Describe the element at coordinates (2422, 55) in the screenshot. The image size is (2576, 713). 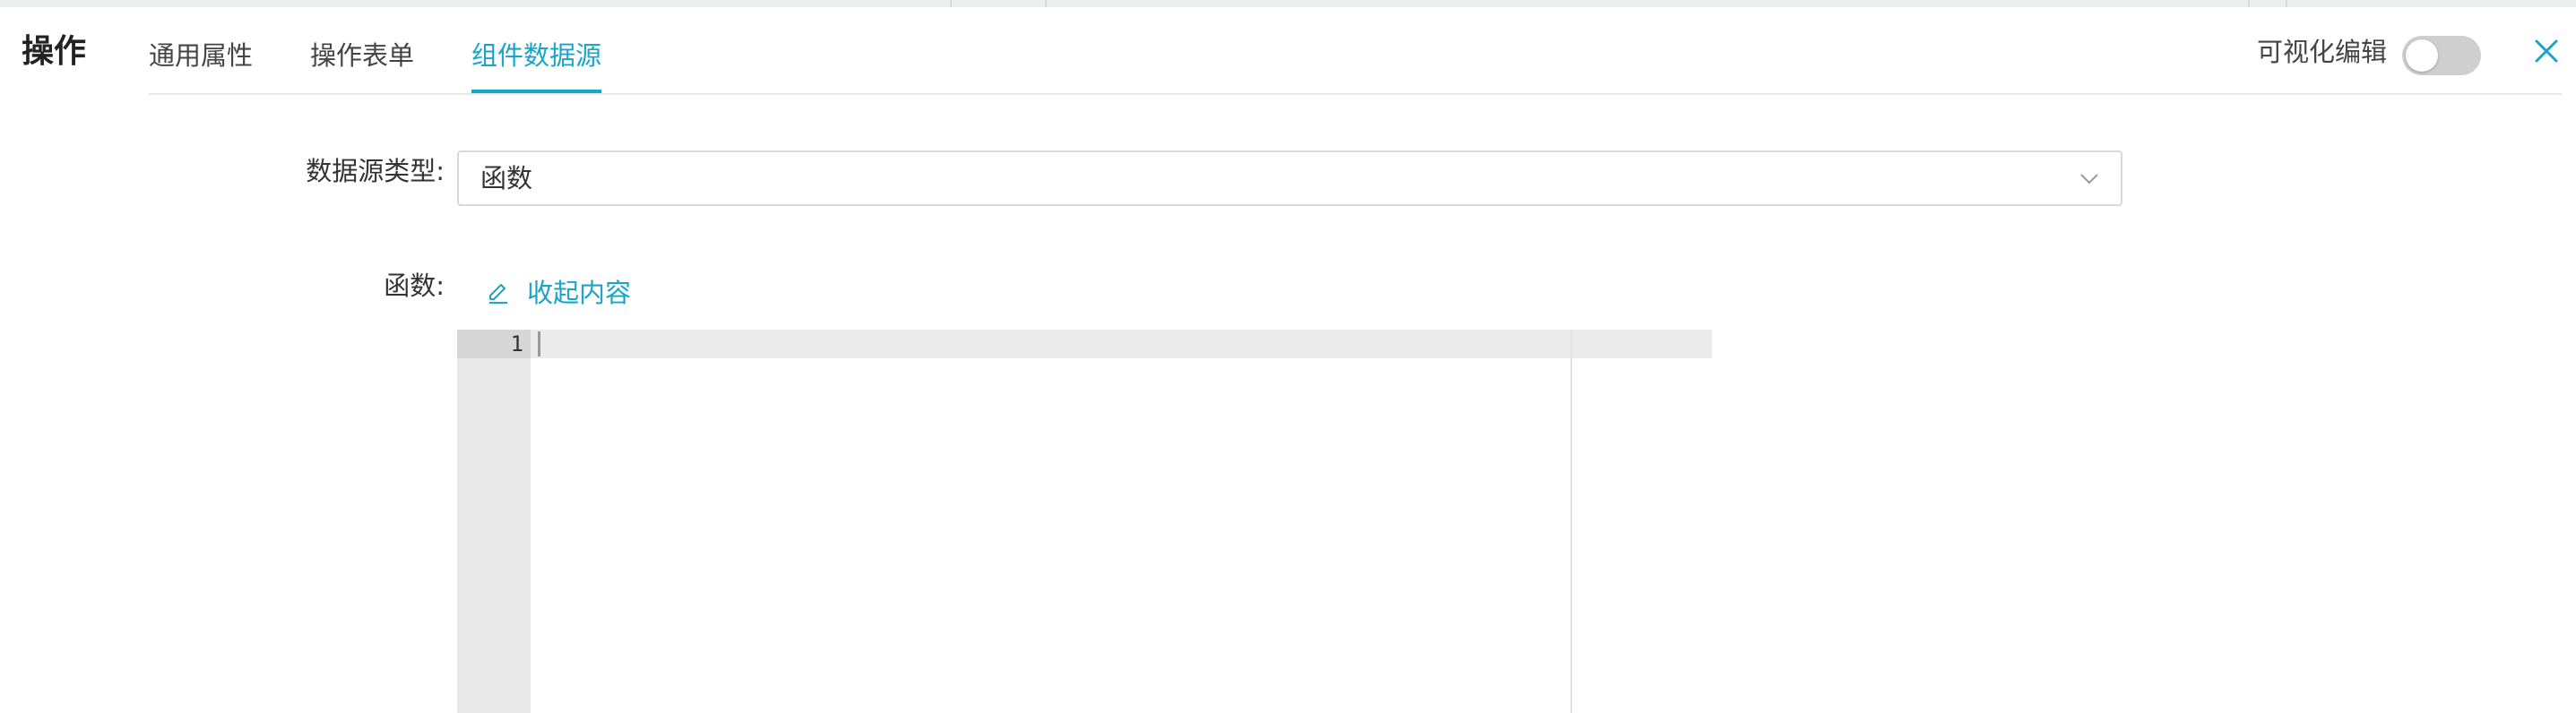
I see `toggle-knob` at that location.